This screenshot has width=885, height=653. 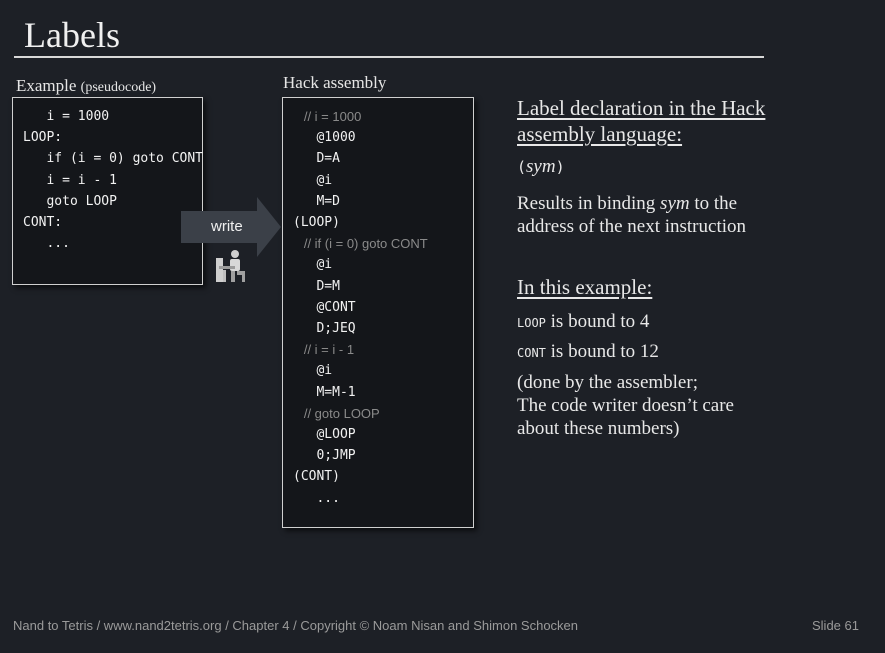 I want to click on code-line: M=M-1, so click(x=324, y=392).